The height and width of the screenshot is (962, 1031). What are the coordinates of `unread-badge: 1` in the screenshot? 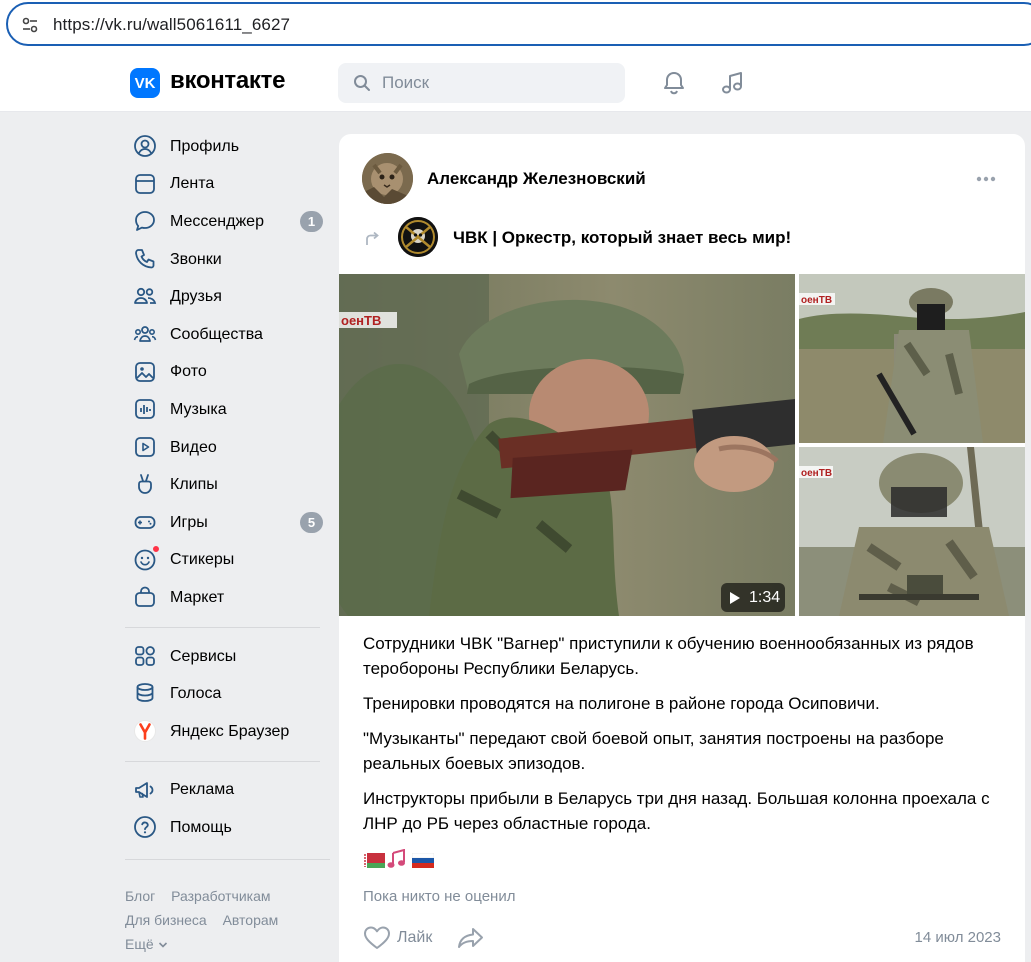 It's located at (311, 222).